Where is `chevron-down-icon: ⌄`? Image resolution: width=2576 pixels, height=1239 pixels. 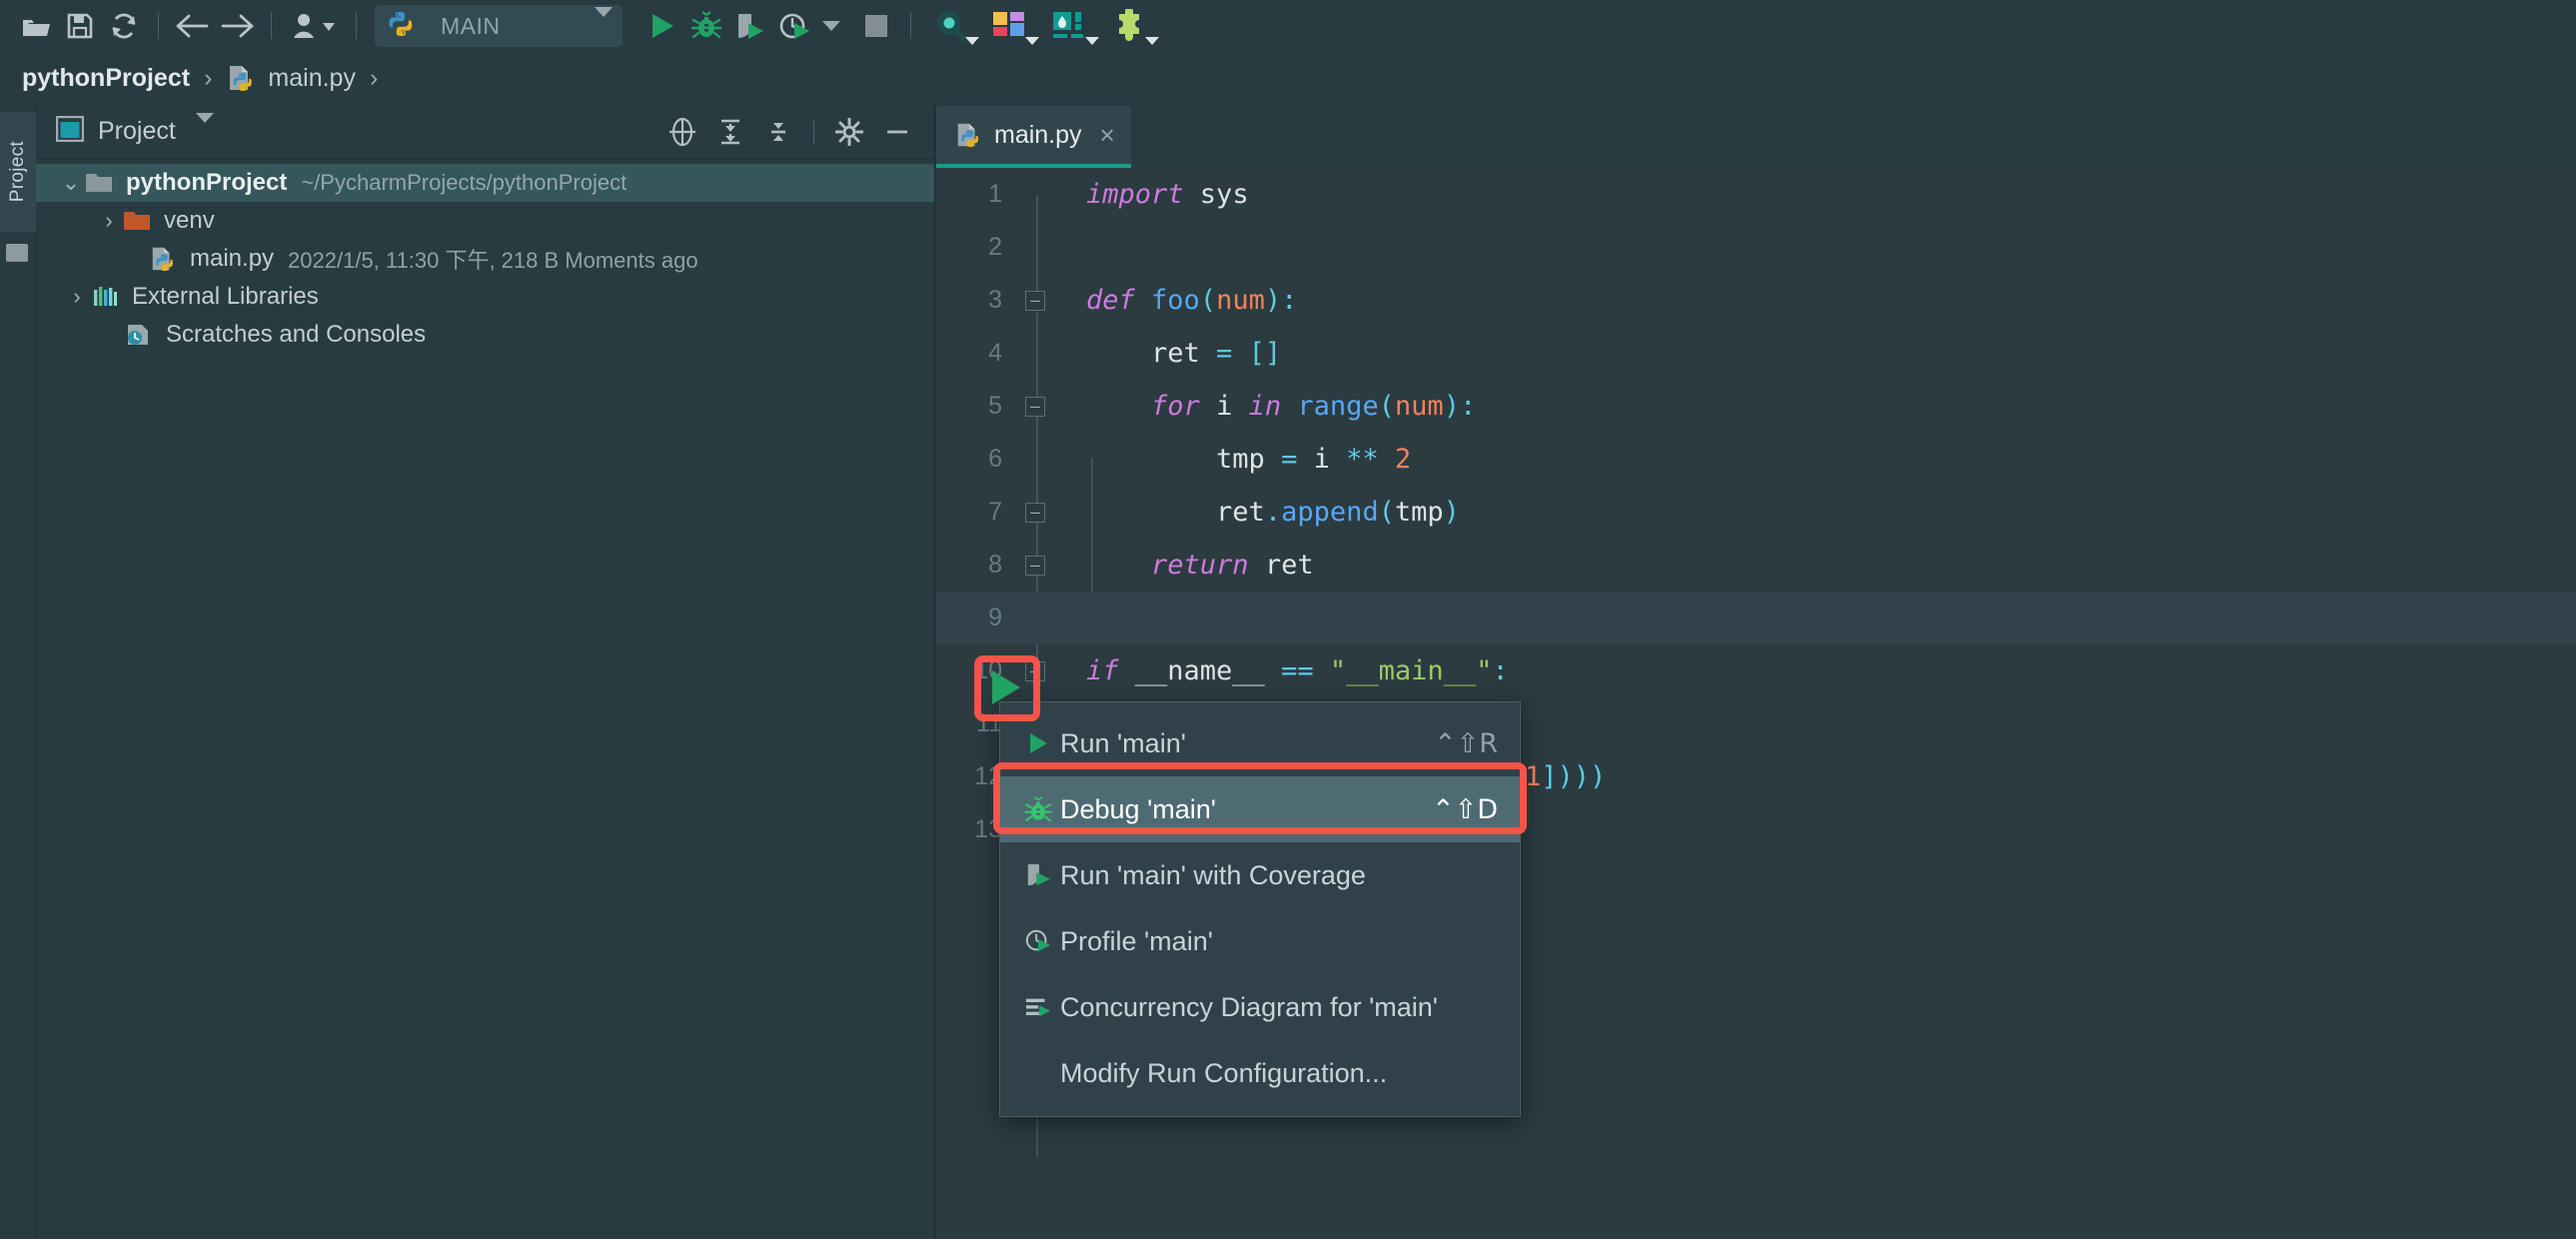 chevron-down-icon: ⌄ is located at coordinates (71, 183).